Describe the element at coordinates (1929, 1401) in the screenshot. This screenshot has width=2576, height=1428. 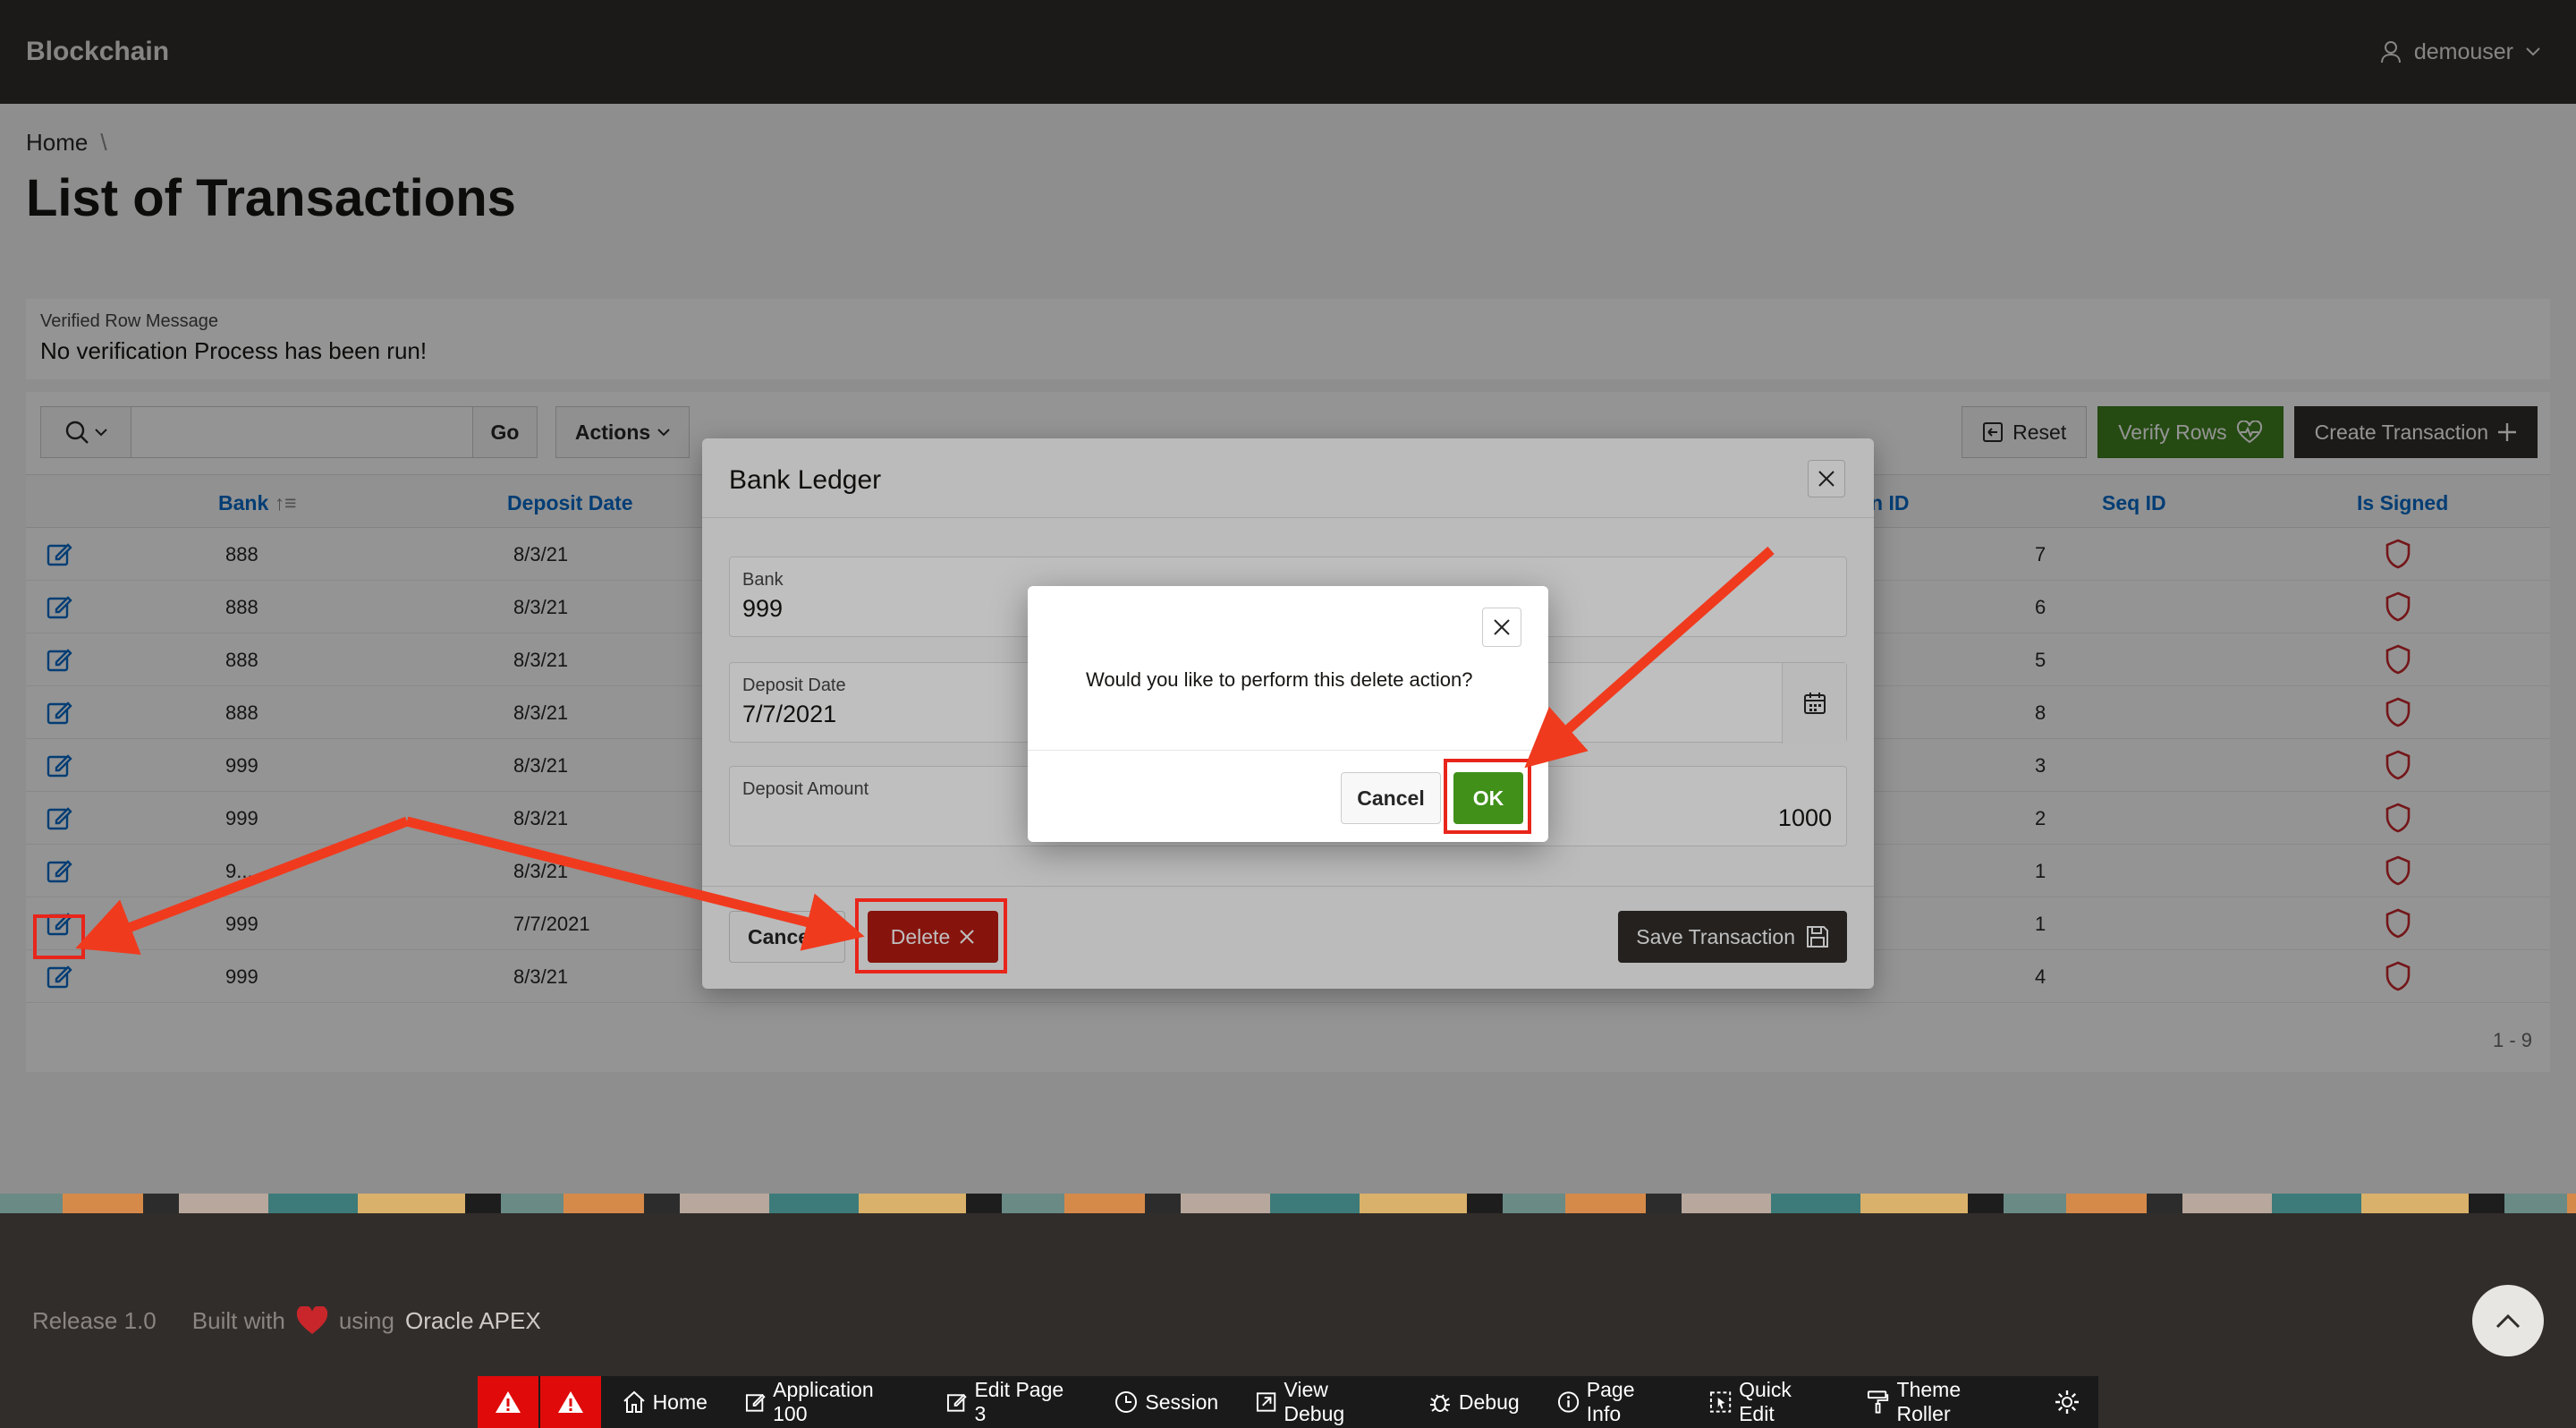
I see `devbar-theme-roller-label: Theme Roller` at that location.